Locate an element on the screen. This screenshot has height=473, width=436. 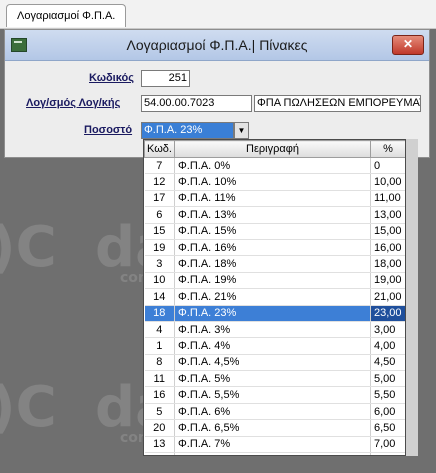
account-label: Λογ/σμός Λογ/κής is located at coordinates (73, 103).